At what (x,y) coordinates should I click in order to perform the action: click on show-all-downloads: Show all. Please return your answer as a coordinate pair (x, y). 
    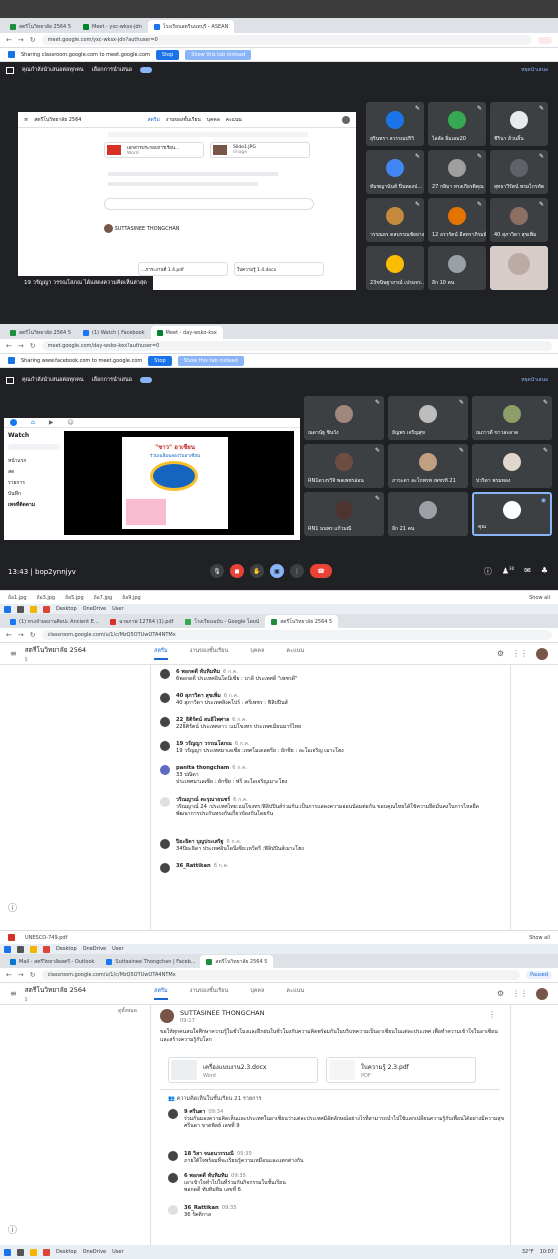
    Looking at the image, I should click on (539, 938).